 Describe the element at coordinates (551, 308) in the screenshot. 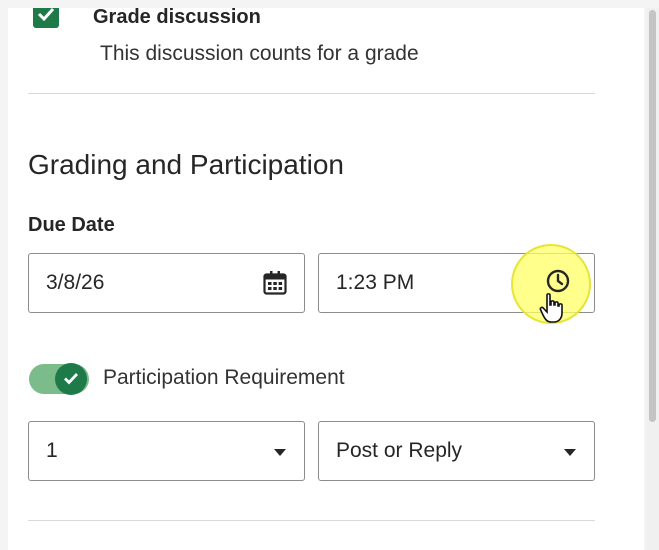

I see `hand-pointer-icon` at that location.